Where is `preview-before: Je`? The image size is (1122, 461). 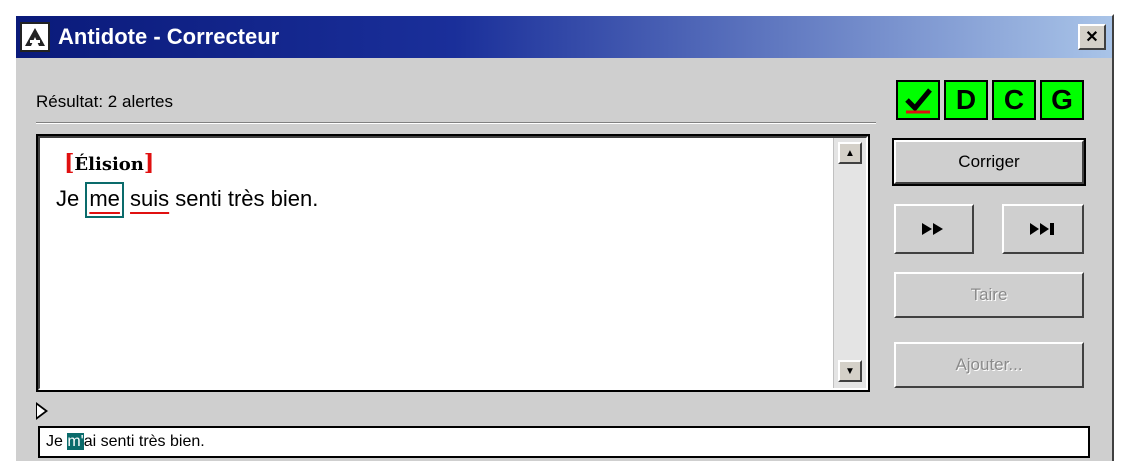 preview-before: Je is located at coordinates (57, 441).